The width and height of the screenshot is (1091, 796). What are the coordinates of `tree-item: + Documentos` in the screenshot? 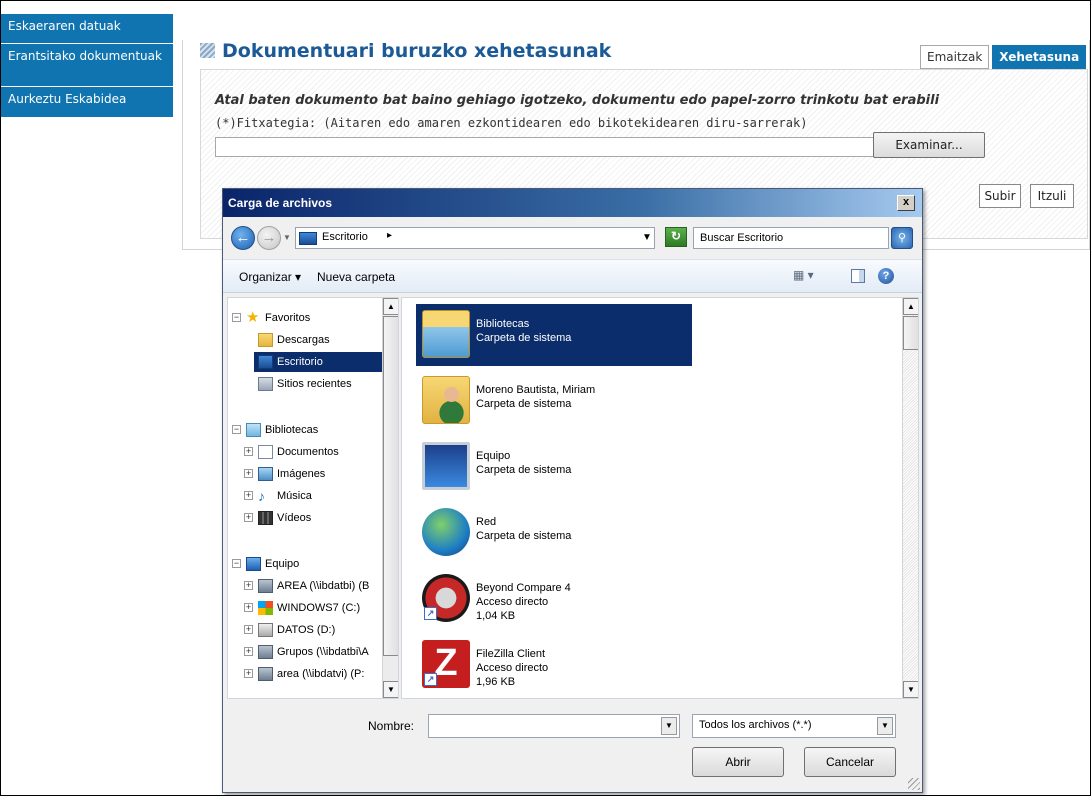 It's located at (305, 452).